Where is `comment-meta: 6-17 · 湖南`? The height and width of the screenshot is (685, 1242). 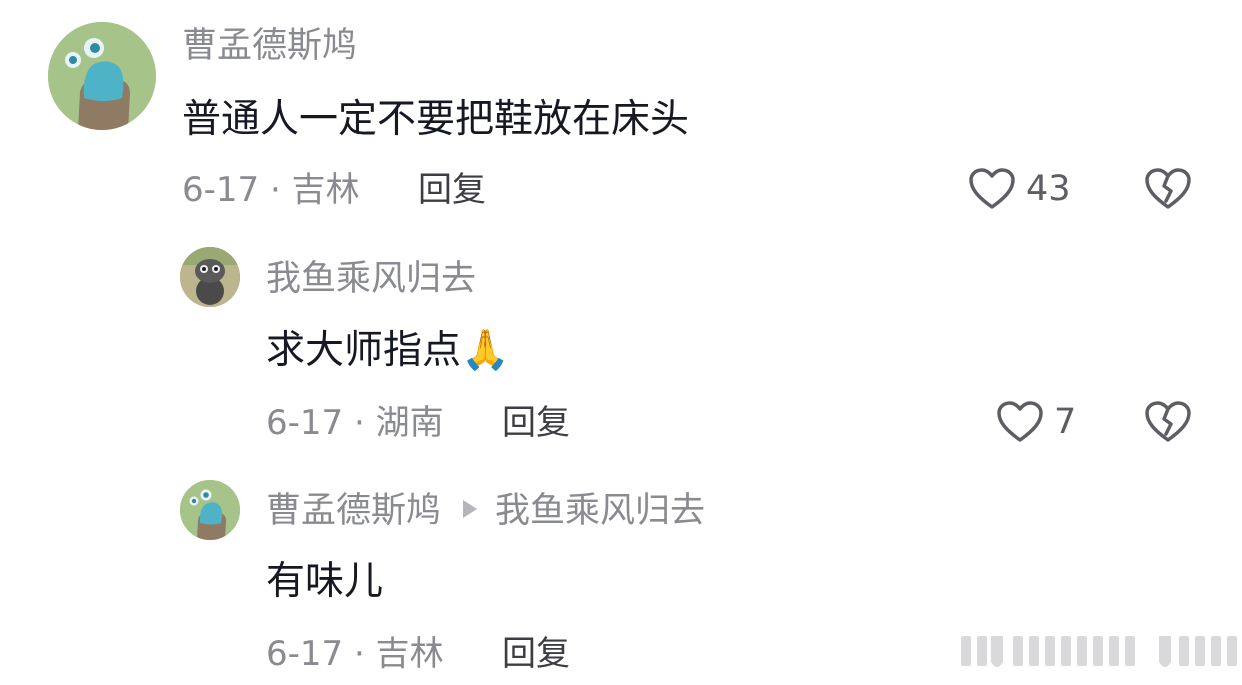
comment-meta: 6-17 · 湖南 is located at coordinates (355, 423).